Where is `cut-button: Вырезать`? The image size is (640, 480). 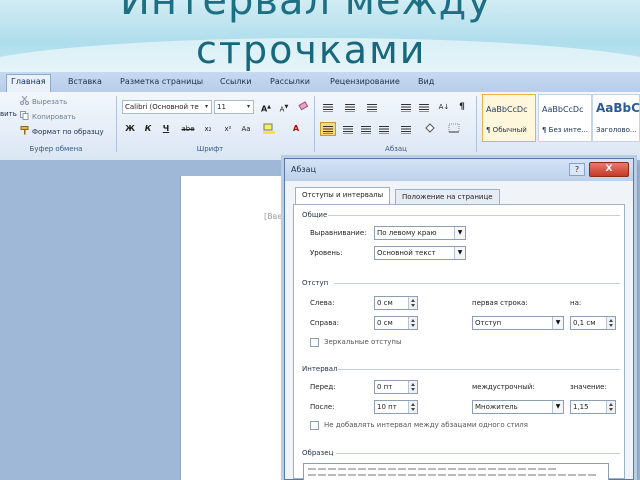
cut-button: Вырезать is located at coordinates (44, 101).